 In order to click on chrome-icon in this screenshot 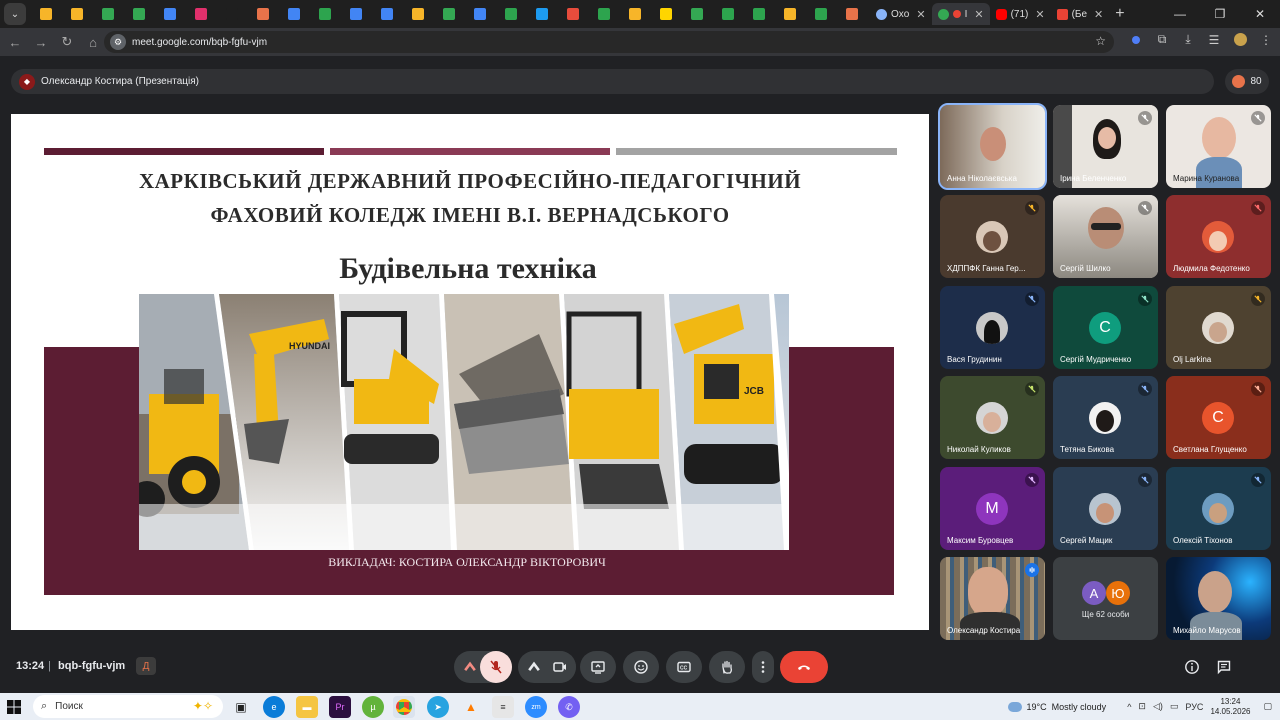, I will do `click(404, 707)`.